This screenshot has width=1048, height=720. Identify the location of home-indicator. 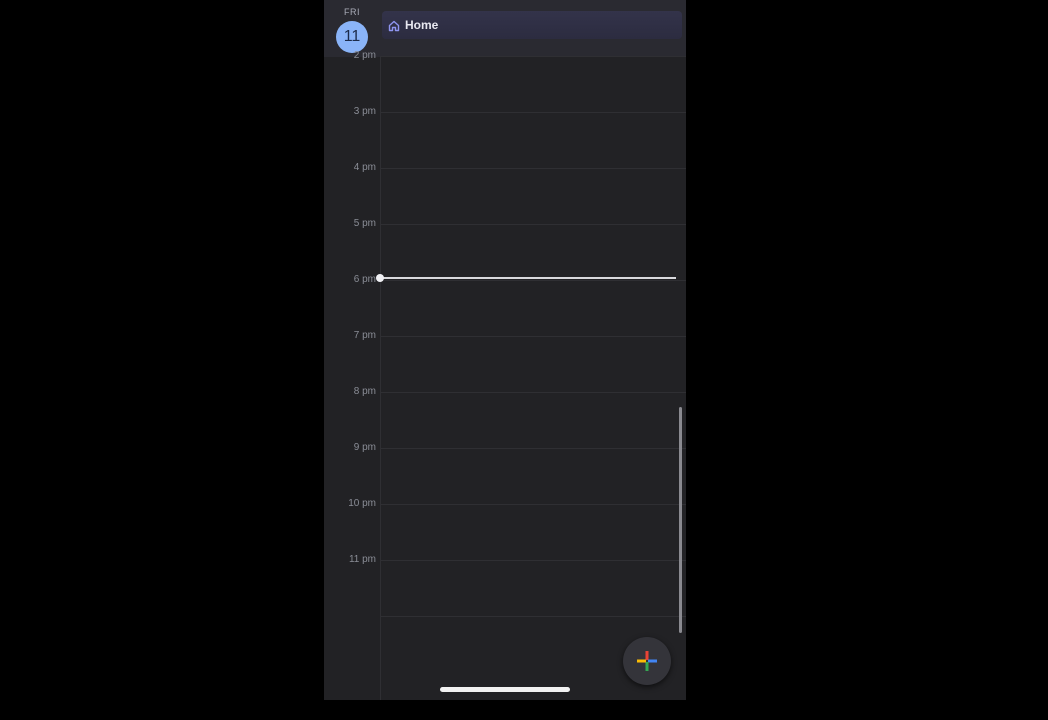
(505, 689).